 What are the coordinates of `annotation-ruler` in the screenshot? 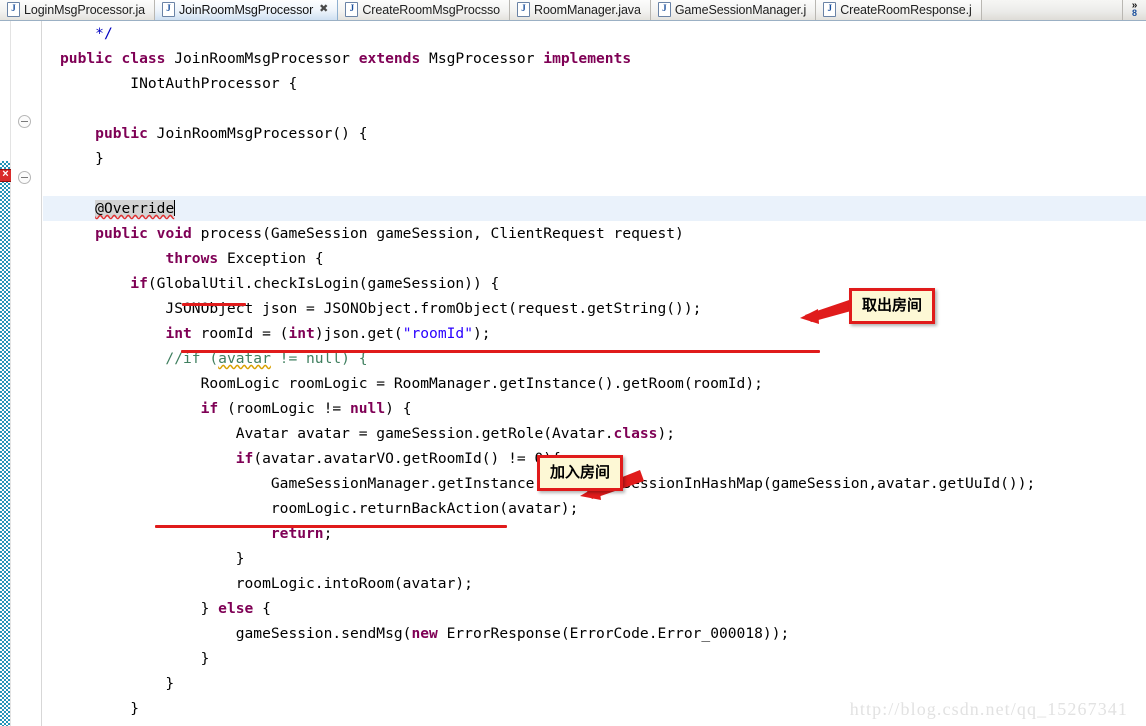 It's located at (6, 373).